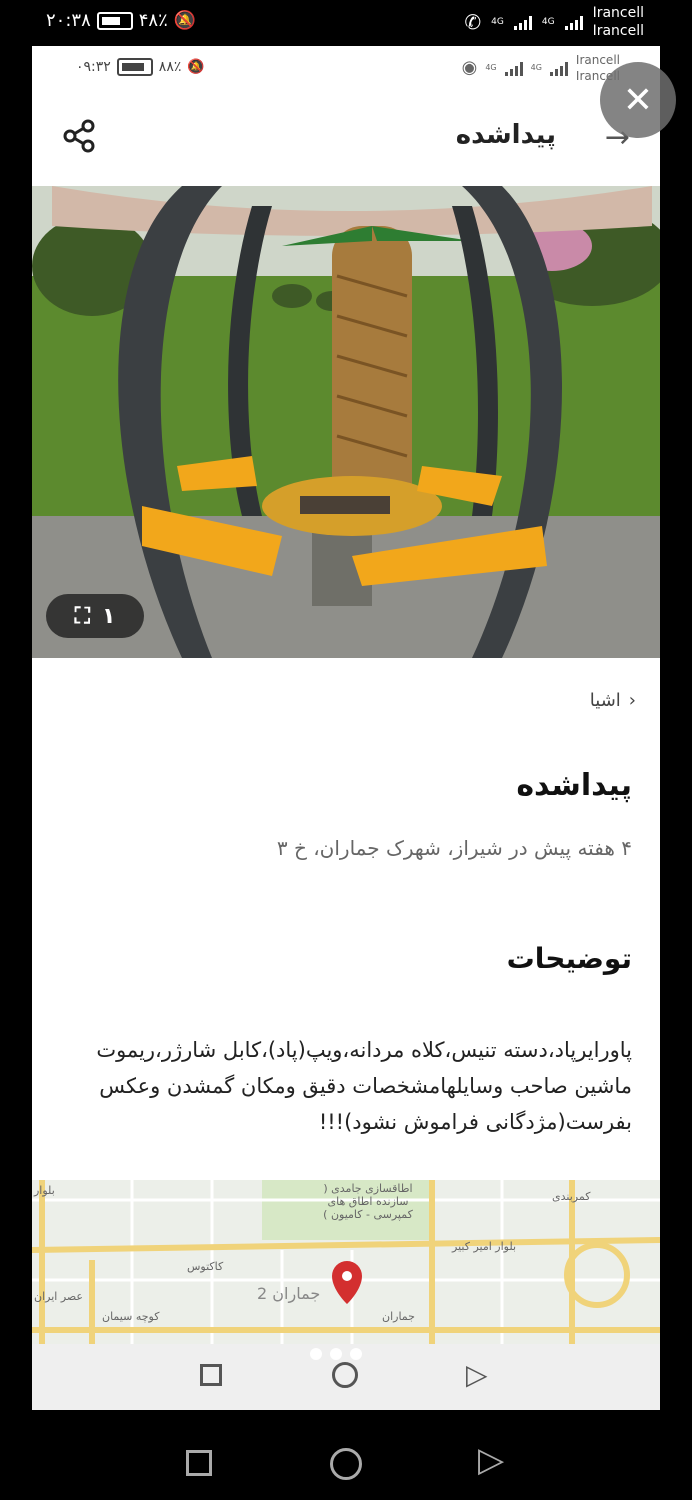 Image resolution: width=692 pixels, height=1500 pixels. I want to click on image-counter: ⛶ ۱, so click(95, 616).